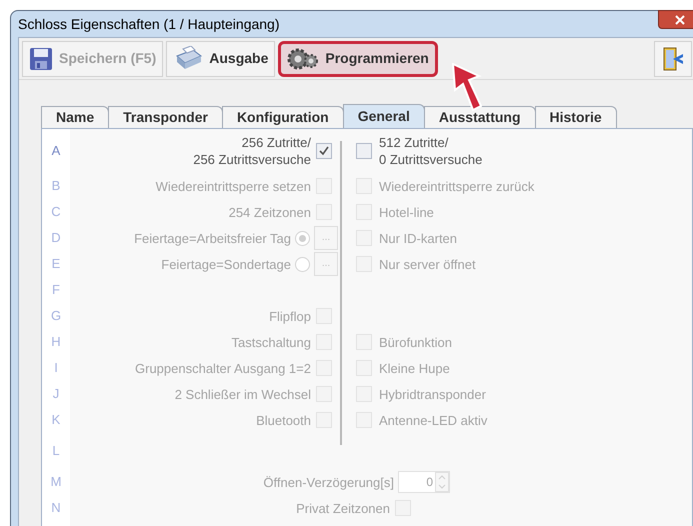 The height and width of the screenshot is (526, 693). Describe the element at coordinates (358, 58) in the screenshot. I see `toolbar-button: Programmieren` at that location.